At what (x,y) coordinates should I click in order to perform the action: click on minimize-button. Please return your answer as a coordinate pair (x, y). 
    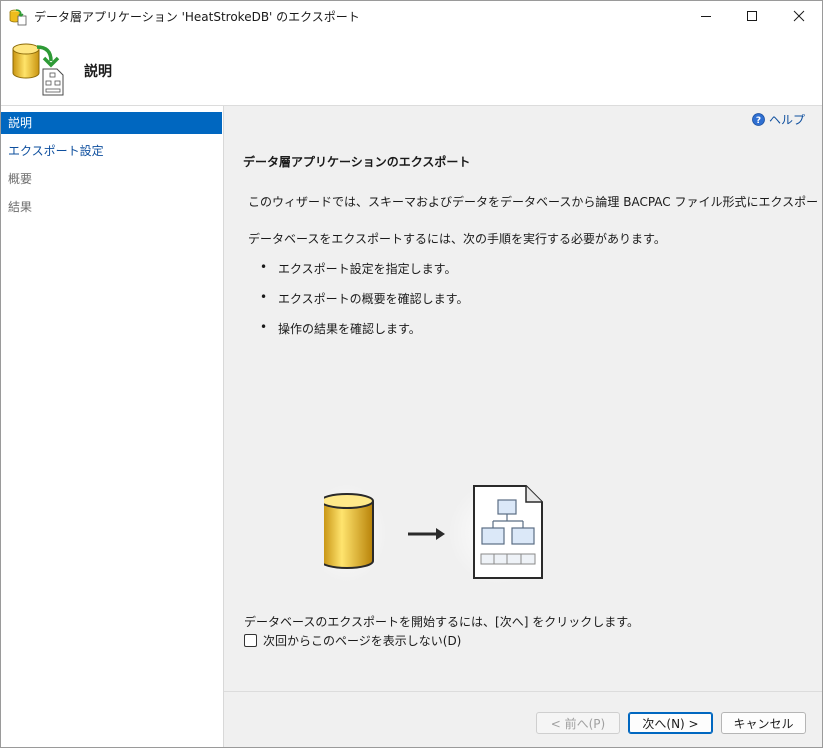
    Looking at the image, I should click on (706, 16).